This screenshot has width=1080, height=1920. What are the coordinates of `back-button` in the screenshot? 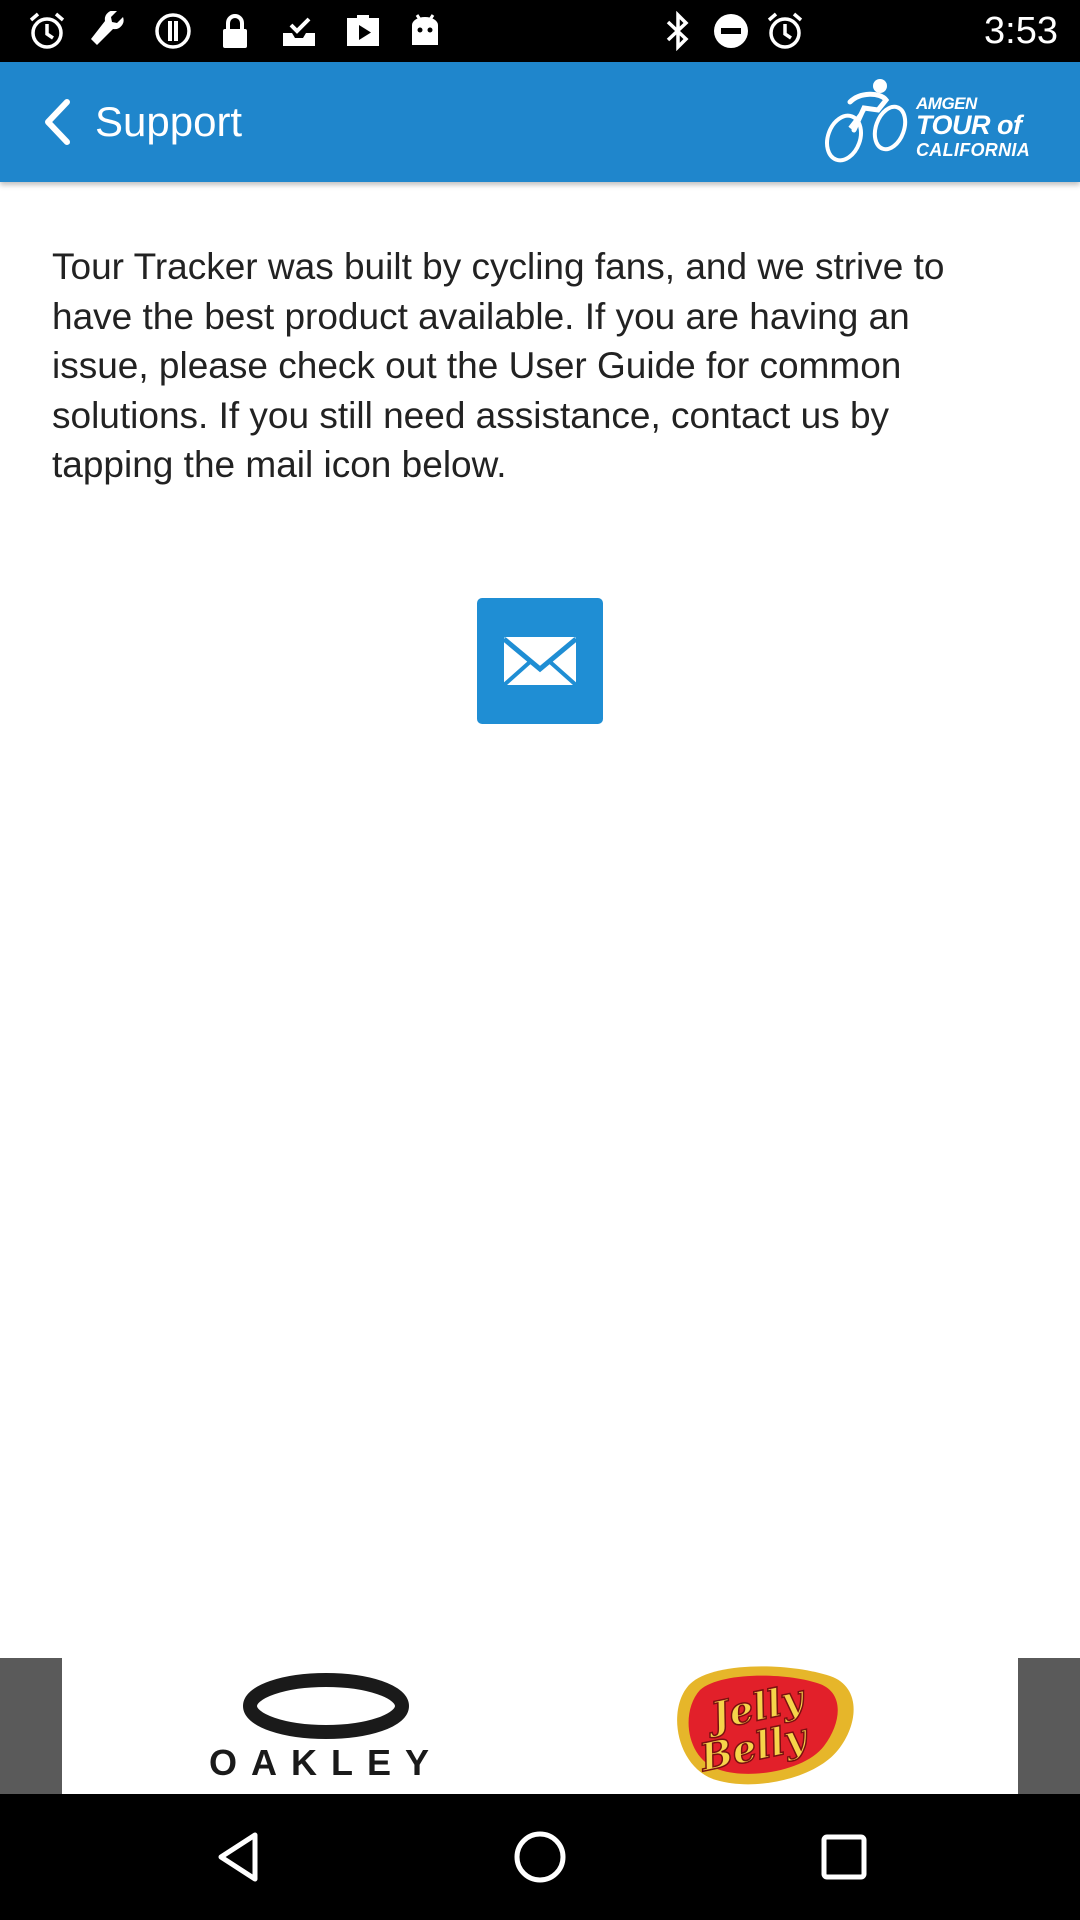 It's located at (58, 122).